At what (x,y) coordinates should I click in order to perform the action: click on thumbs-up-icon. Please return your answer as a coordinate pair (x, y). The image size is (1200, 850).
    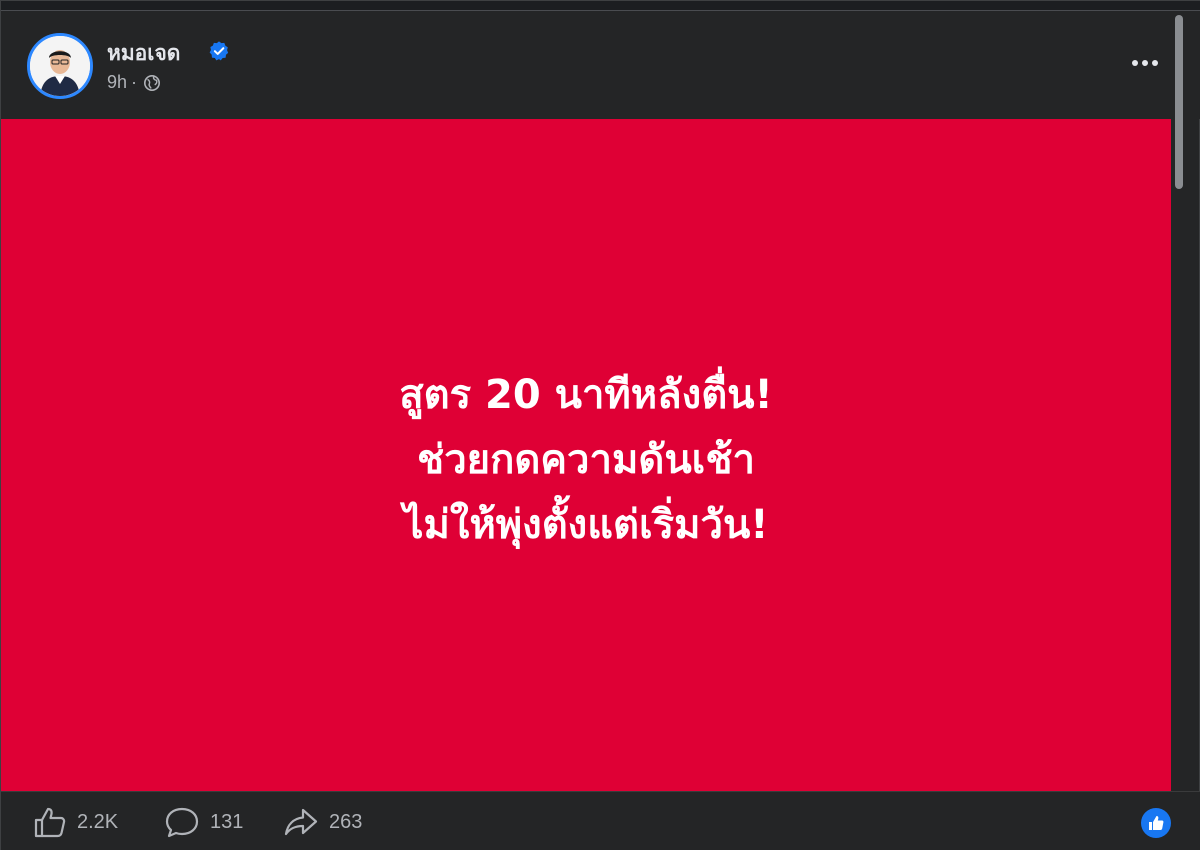
    Looking at the image, I should click on (50, 822).